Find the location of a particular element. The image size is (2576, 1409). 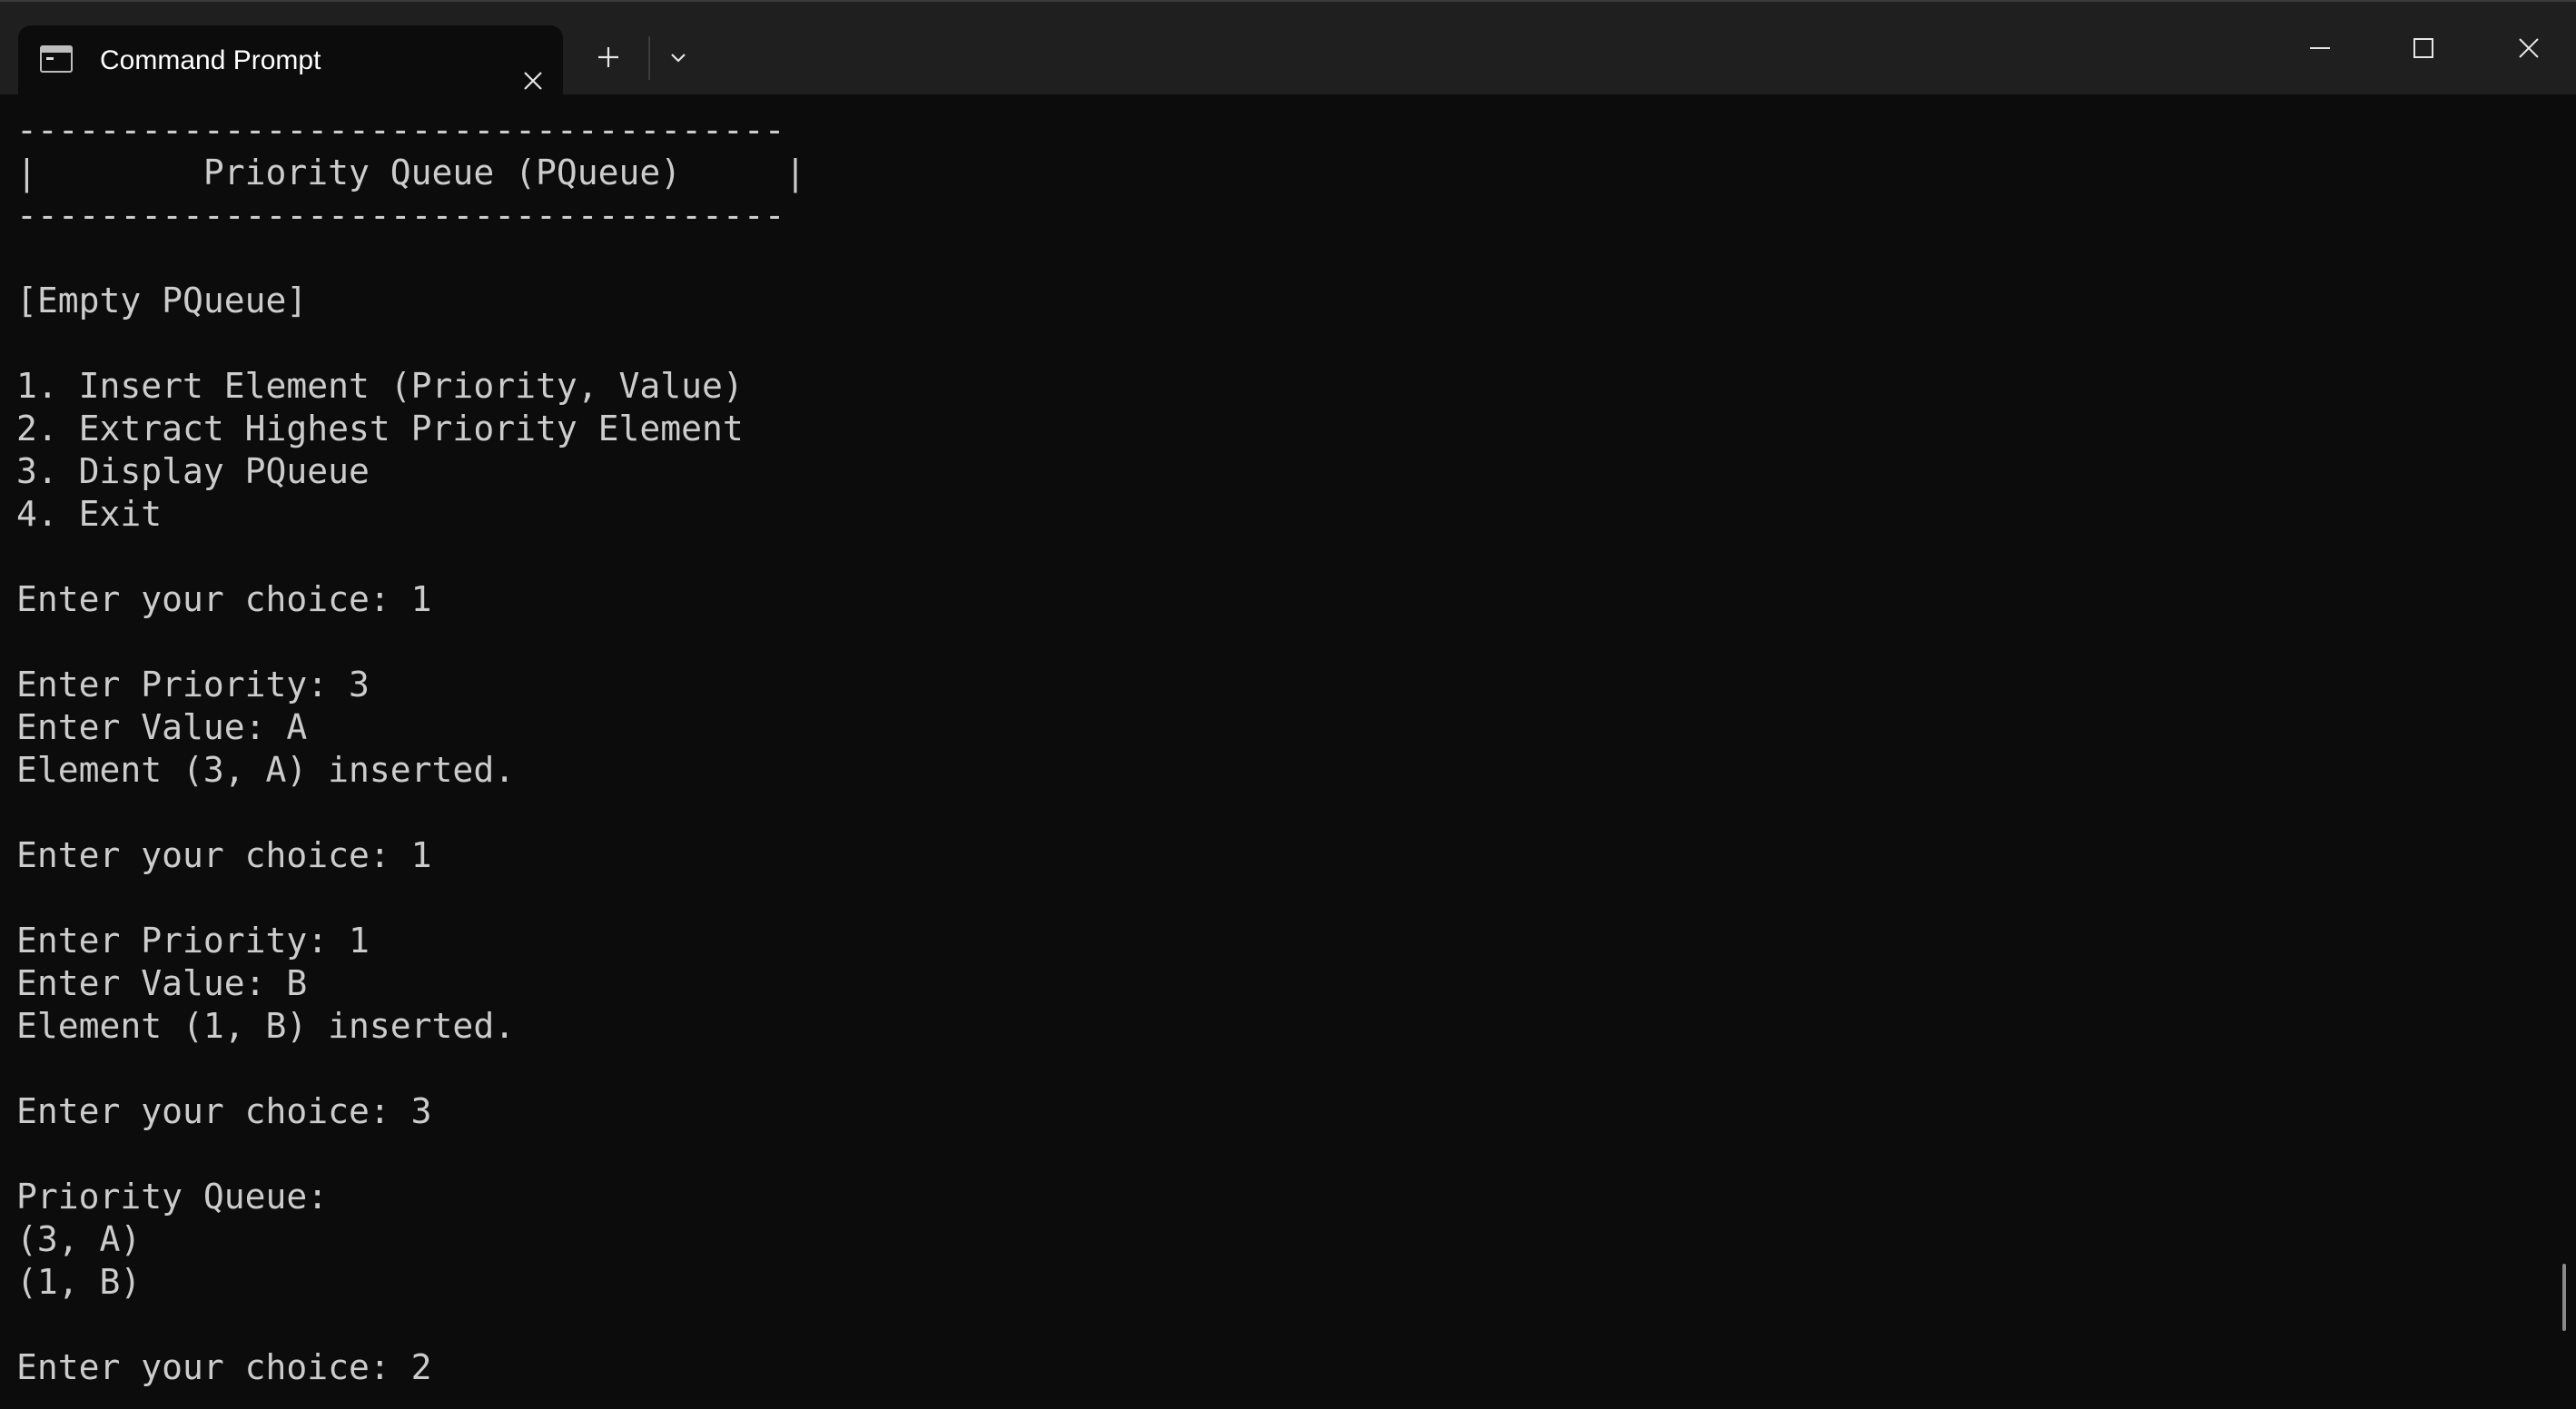

cmd-icon is located at coordinates (56, 59).